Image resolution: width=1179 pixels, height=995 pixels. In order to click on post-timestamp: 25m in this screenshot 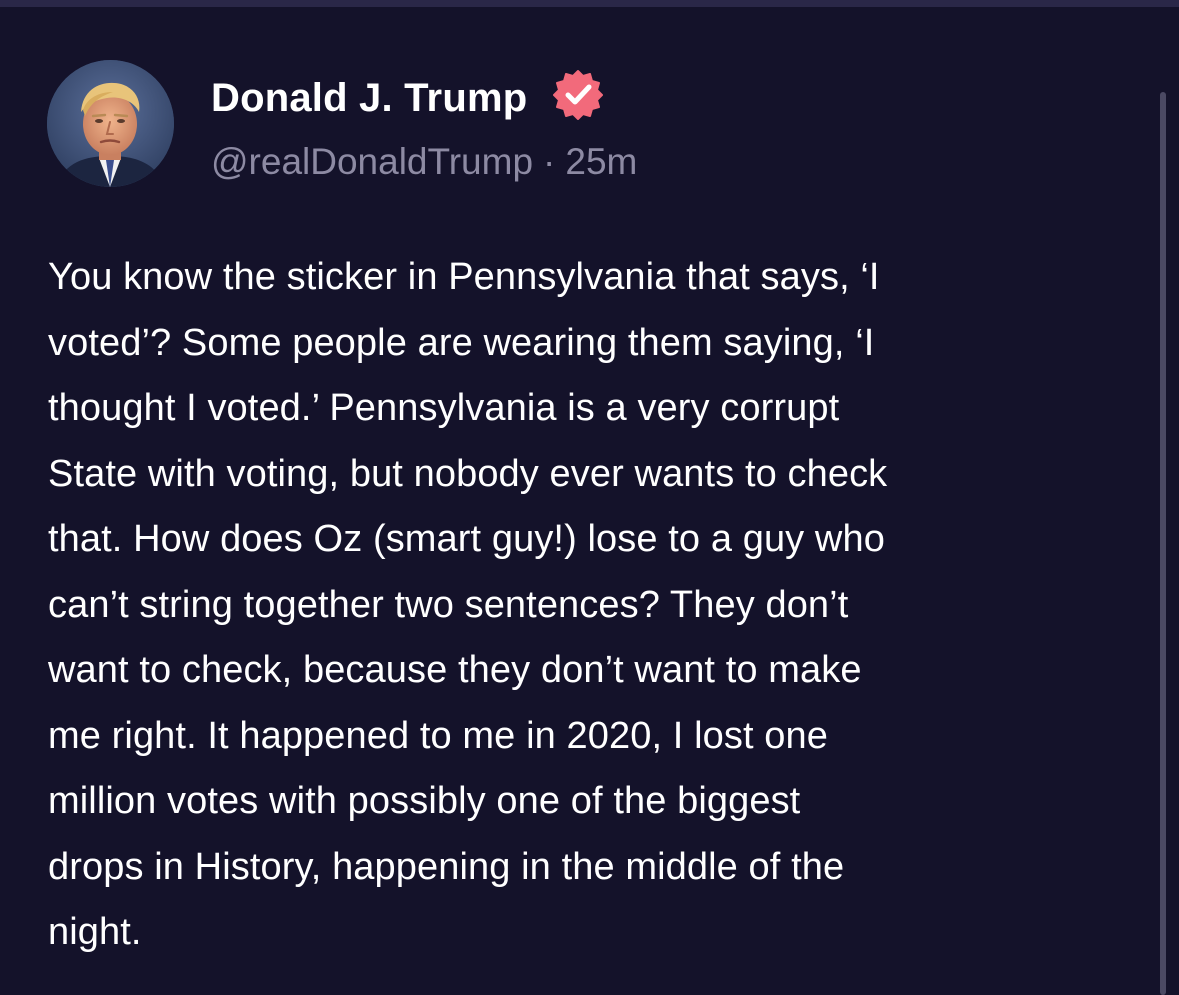, I will do `click(601, 161)`.